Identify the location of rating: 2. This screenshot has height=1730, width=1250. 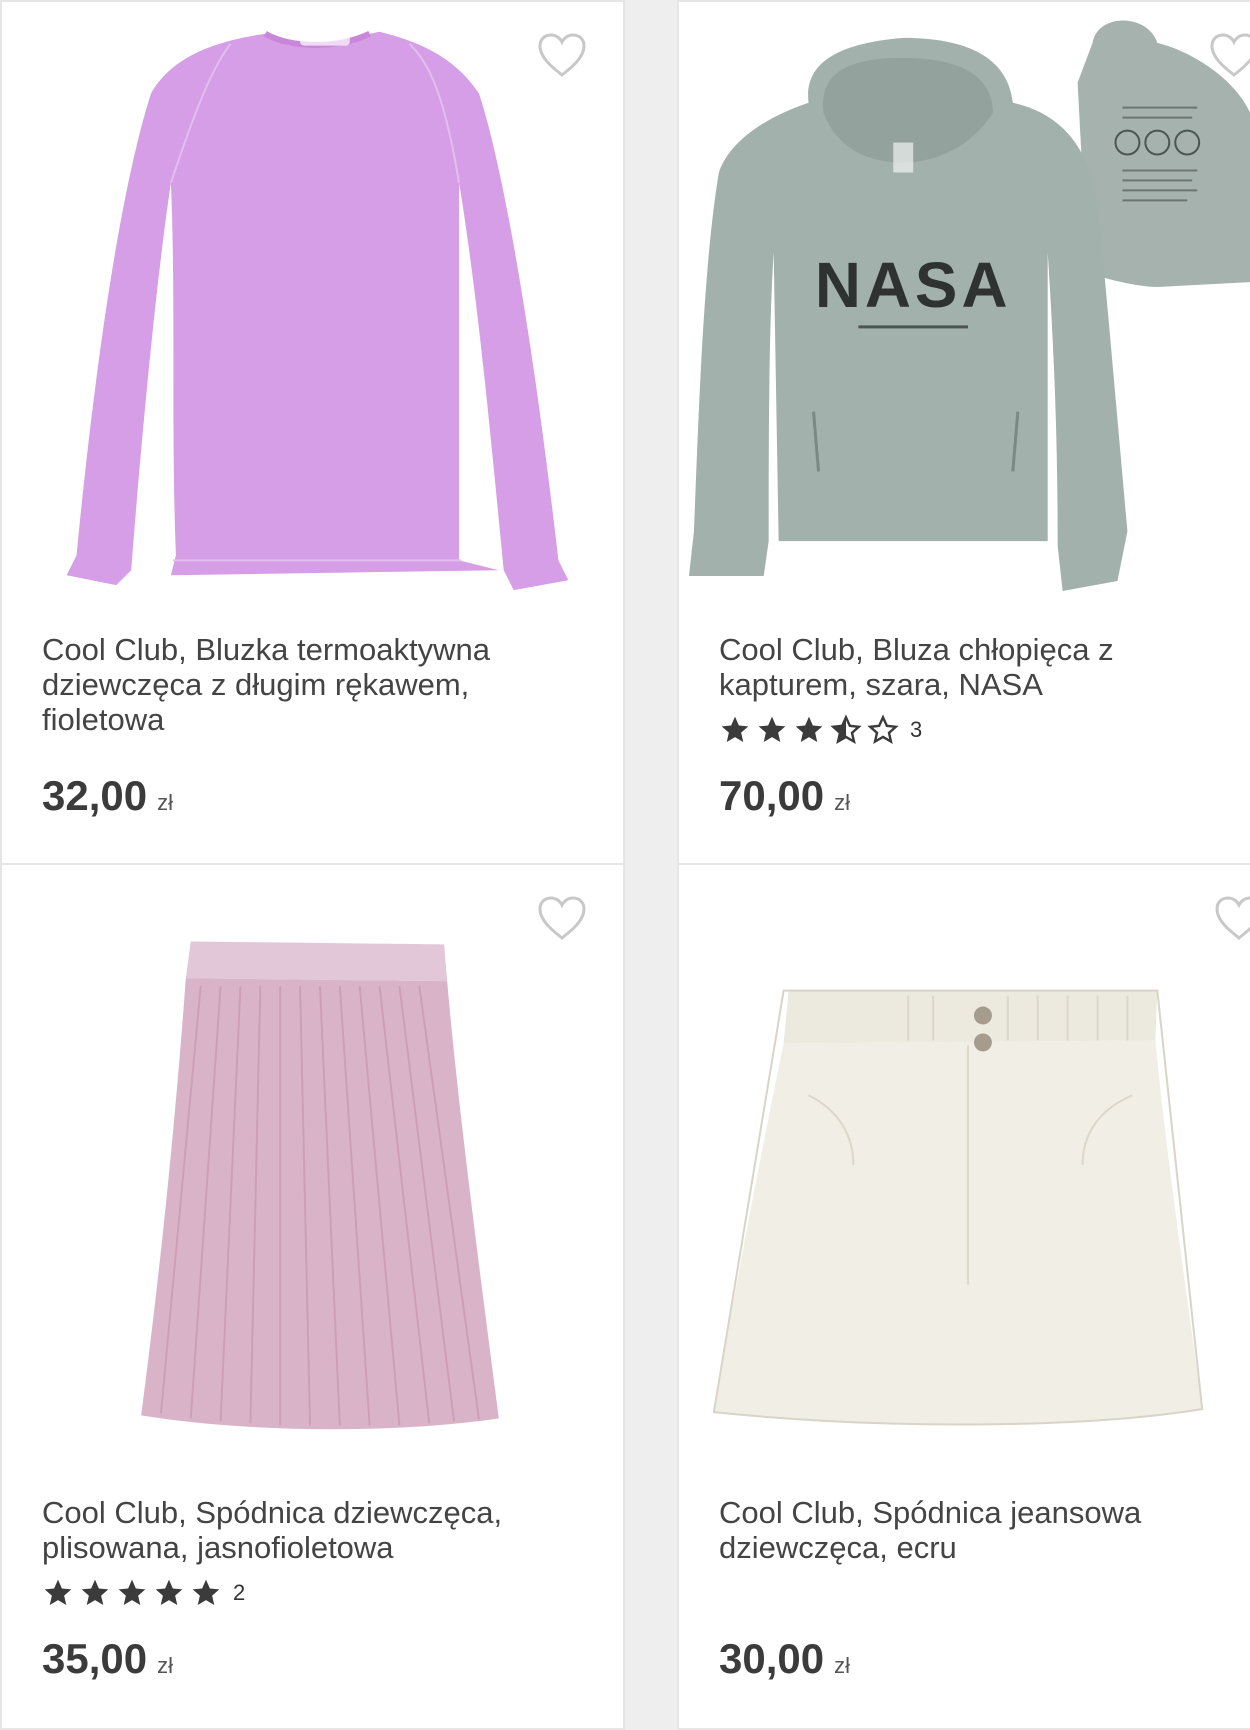
(143, 1593).